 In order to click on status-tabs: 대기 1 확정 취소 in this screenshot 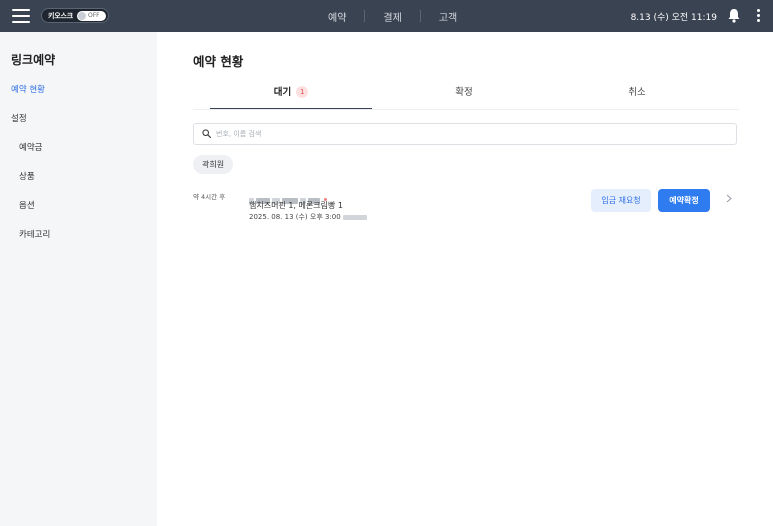, I will do `click(475, 96)`.